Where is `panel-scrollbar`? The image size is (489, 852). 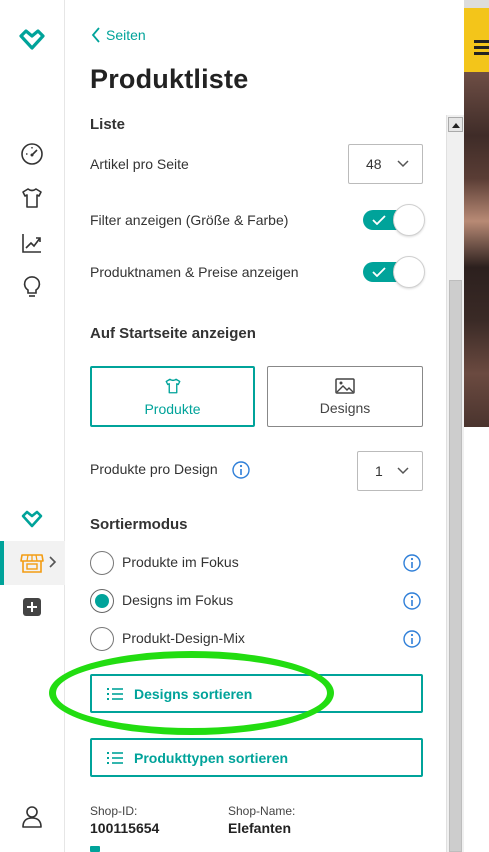 panel-scrollbar is located at coordinates (455, 483).